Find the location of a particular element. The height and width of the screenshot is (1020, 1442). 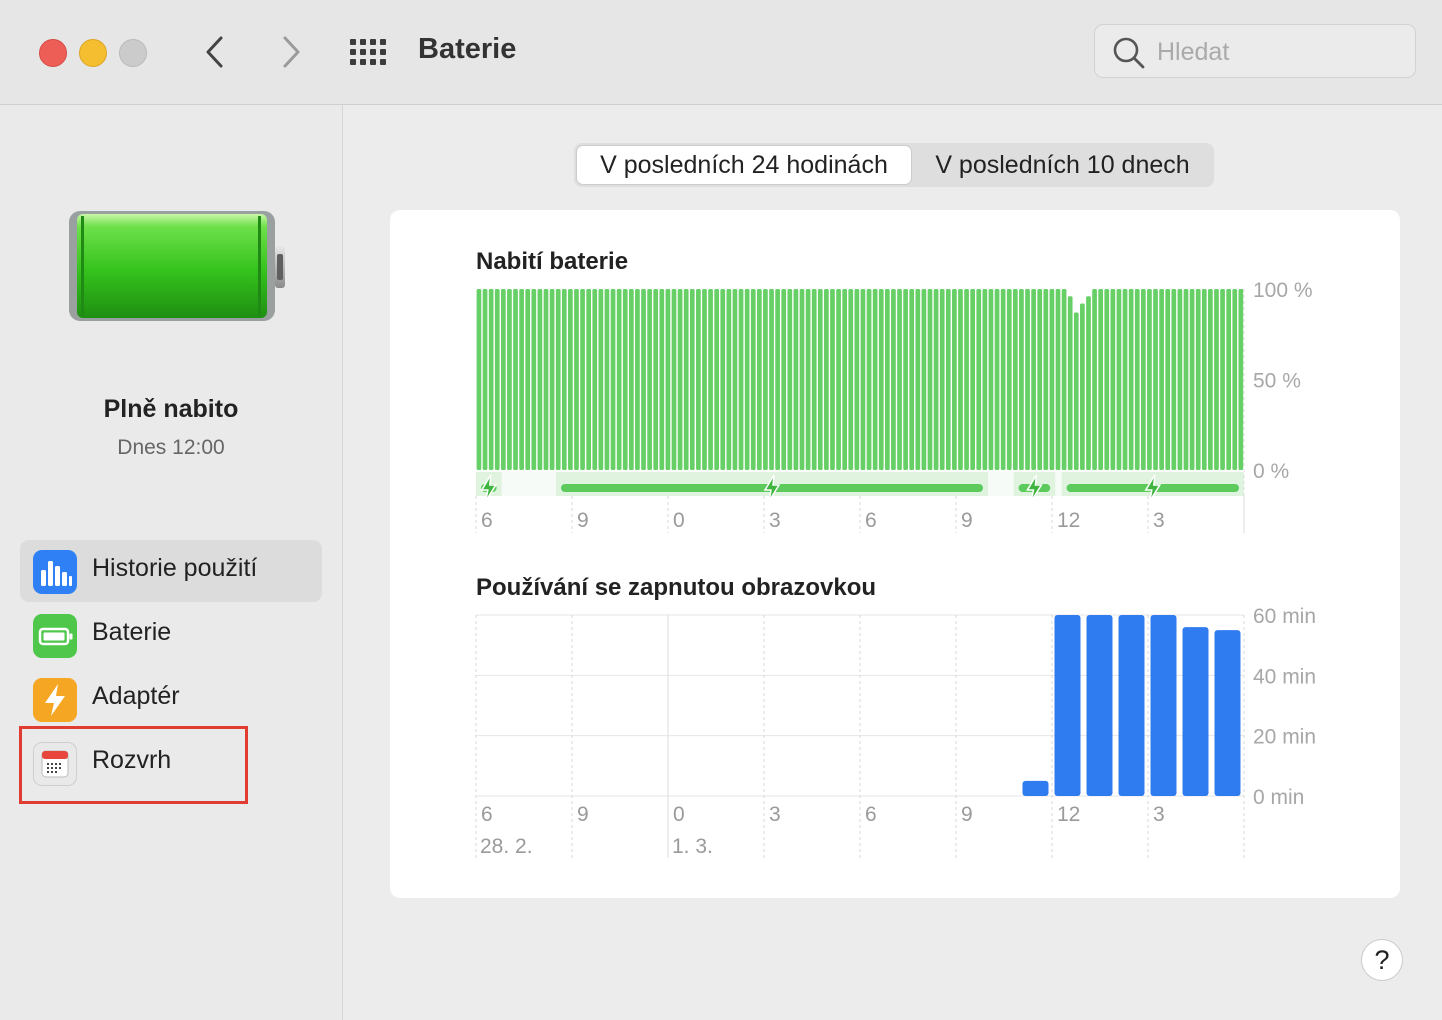

help-button: ? is located at coordinates (1382, 960).